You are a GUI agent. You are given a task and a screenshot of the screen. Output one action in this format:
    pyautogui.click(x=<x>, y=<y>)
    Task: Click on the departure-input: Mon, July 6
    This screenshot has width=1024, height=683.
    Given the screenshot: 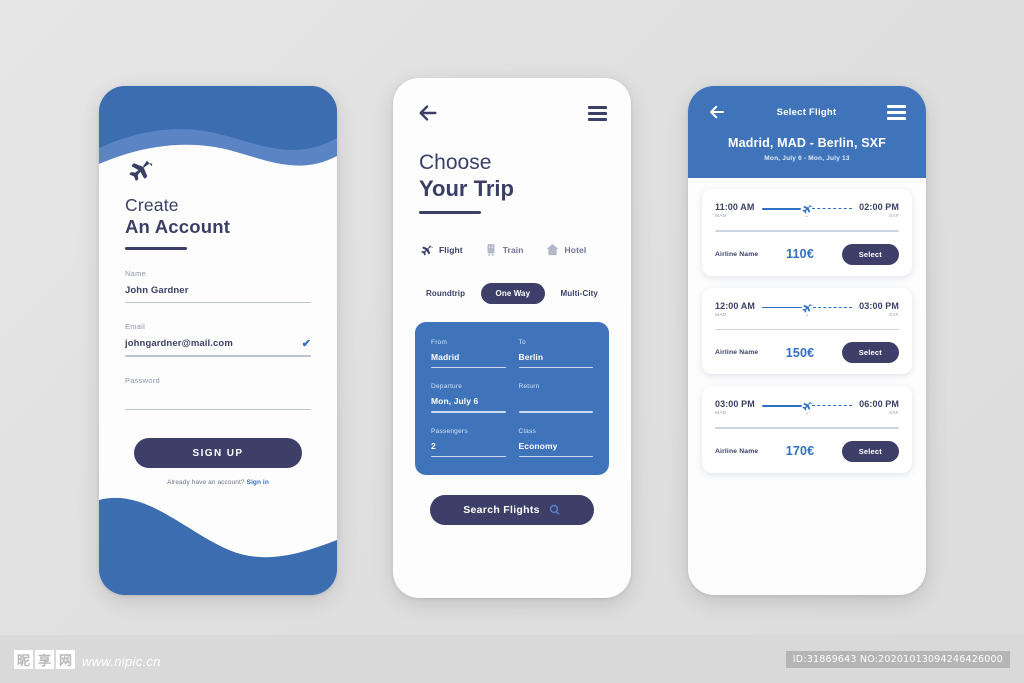 What is the action you would take?
    pyautogui.click(x=468, y=401)
    